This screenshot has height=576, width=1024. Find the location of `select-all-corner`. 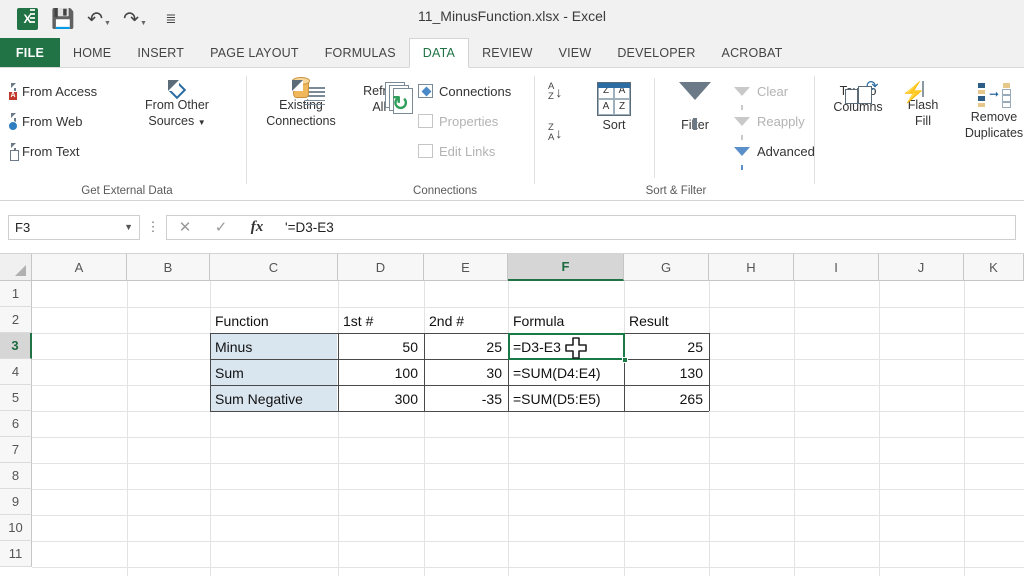

select-all-corner is located at coordinates (16, 267).